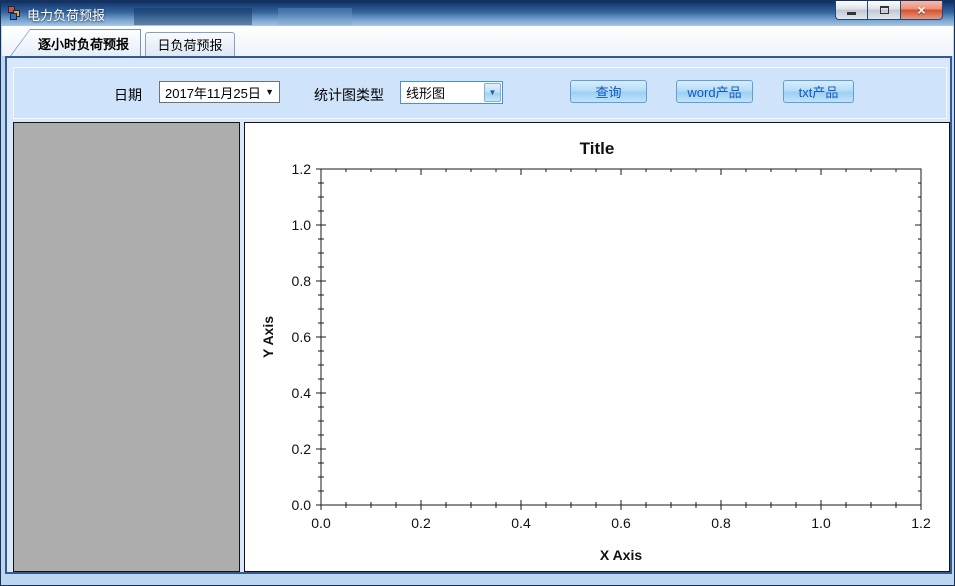  Describe the element at coordinates (128, 95) in the screenshot. I see `date-label: 日期` at that location.